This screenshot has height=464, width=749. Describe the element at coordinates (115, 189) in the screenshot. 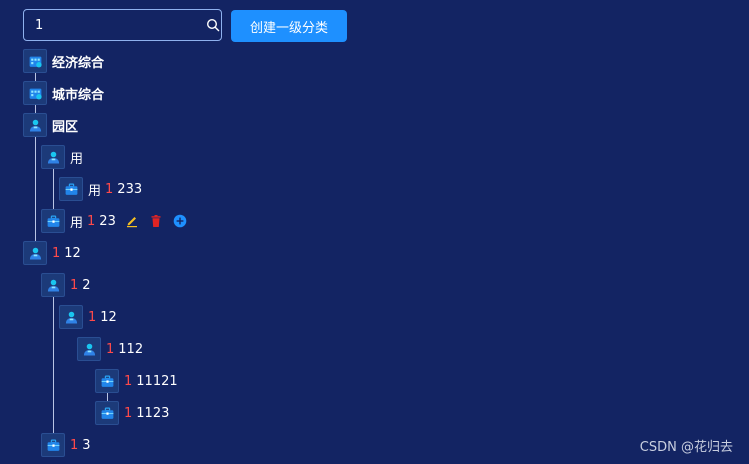

I see `tree-node-label: 用 1 233` at that location.